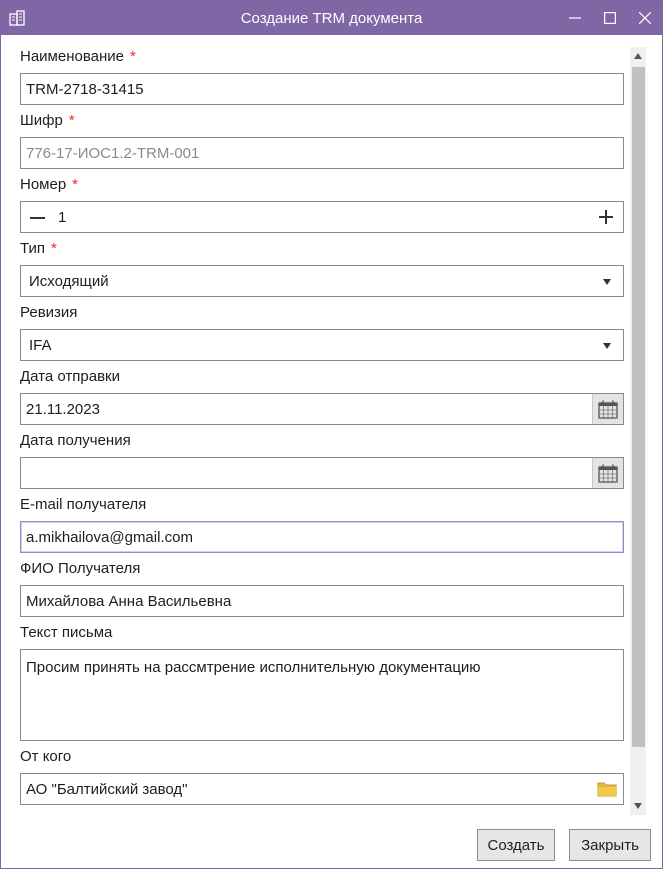  I want to click on cipher-label: Шифр *, so click(47, 120).